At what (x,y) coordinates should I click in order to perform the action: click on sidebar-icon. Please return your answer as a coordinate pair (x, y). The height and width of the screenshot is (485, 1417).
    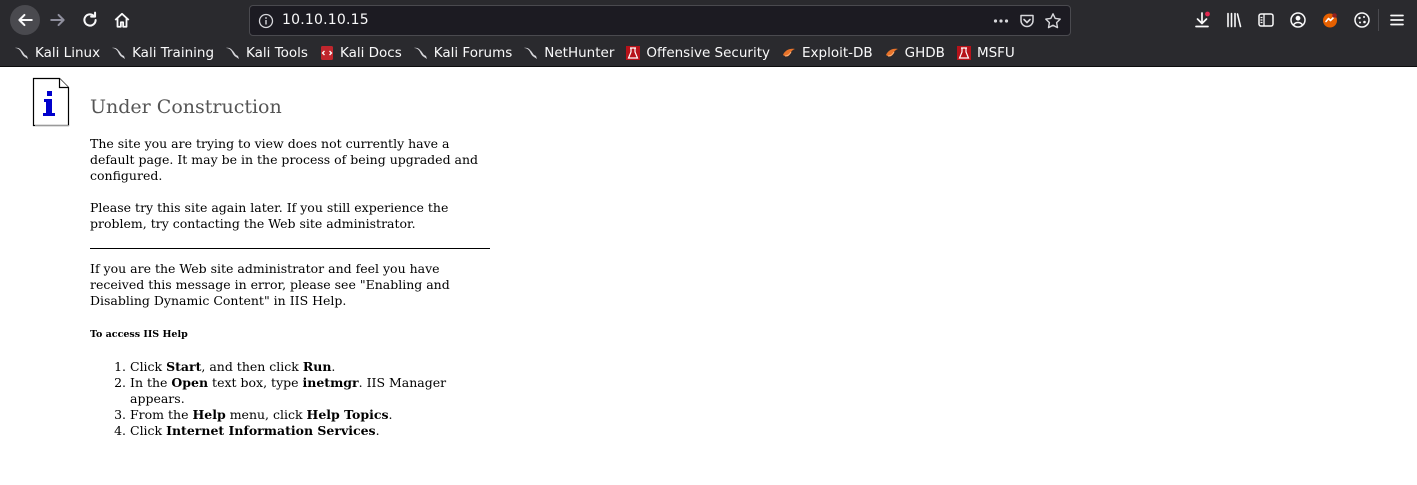
    Looking at the image, I should click on (1266, 20).